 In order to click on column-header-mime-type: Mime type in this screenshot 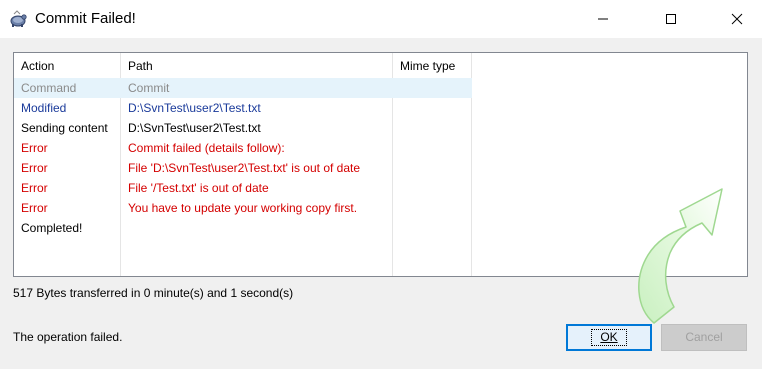, I will do `click(432, 65)`.